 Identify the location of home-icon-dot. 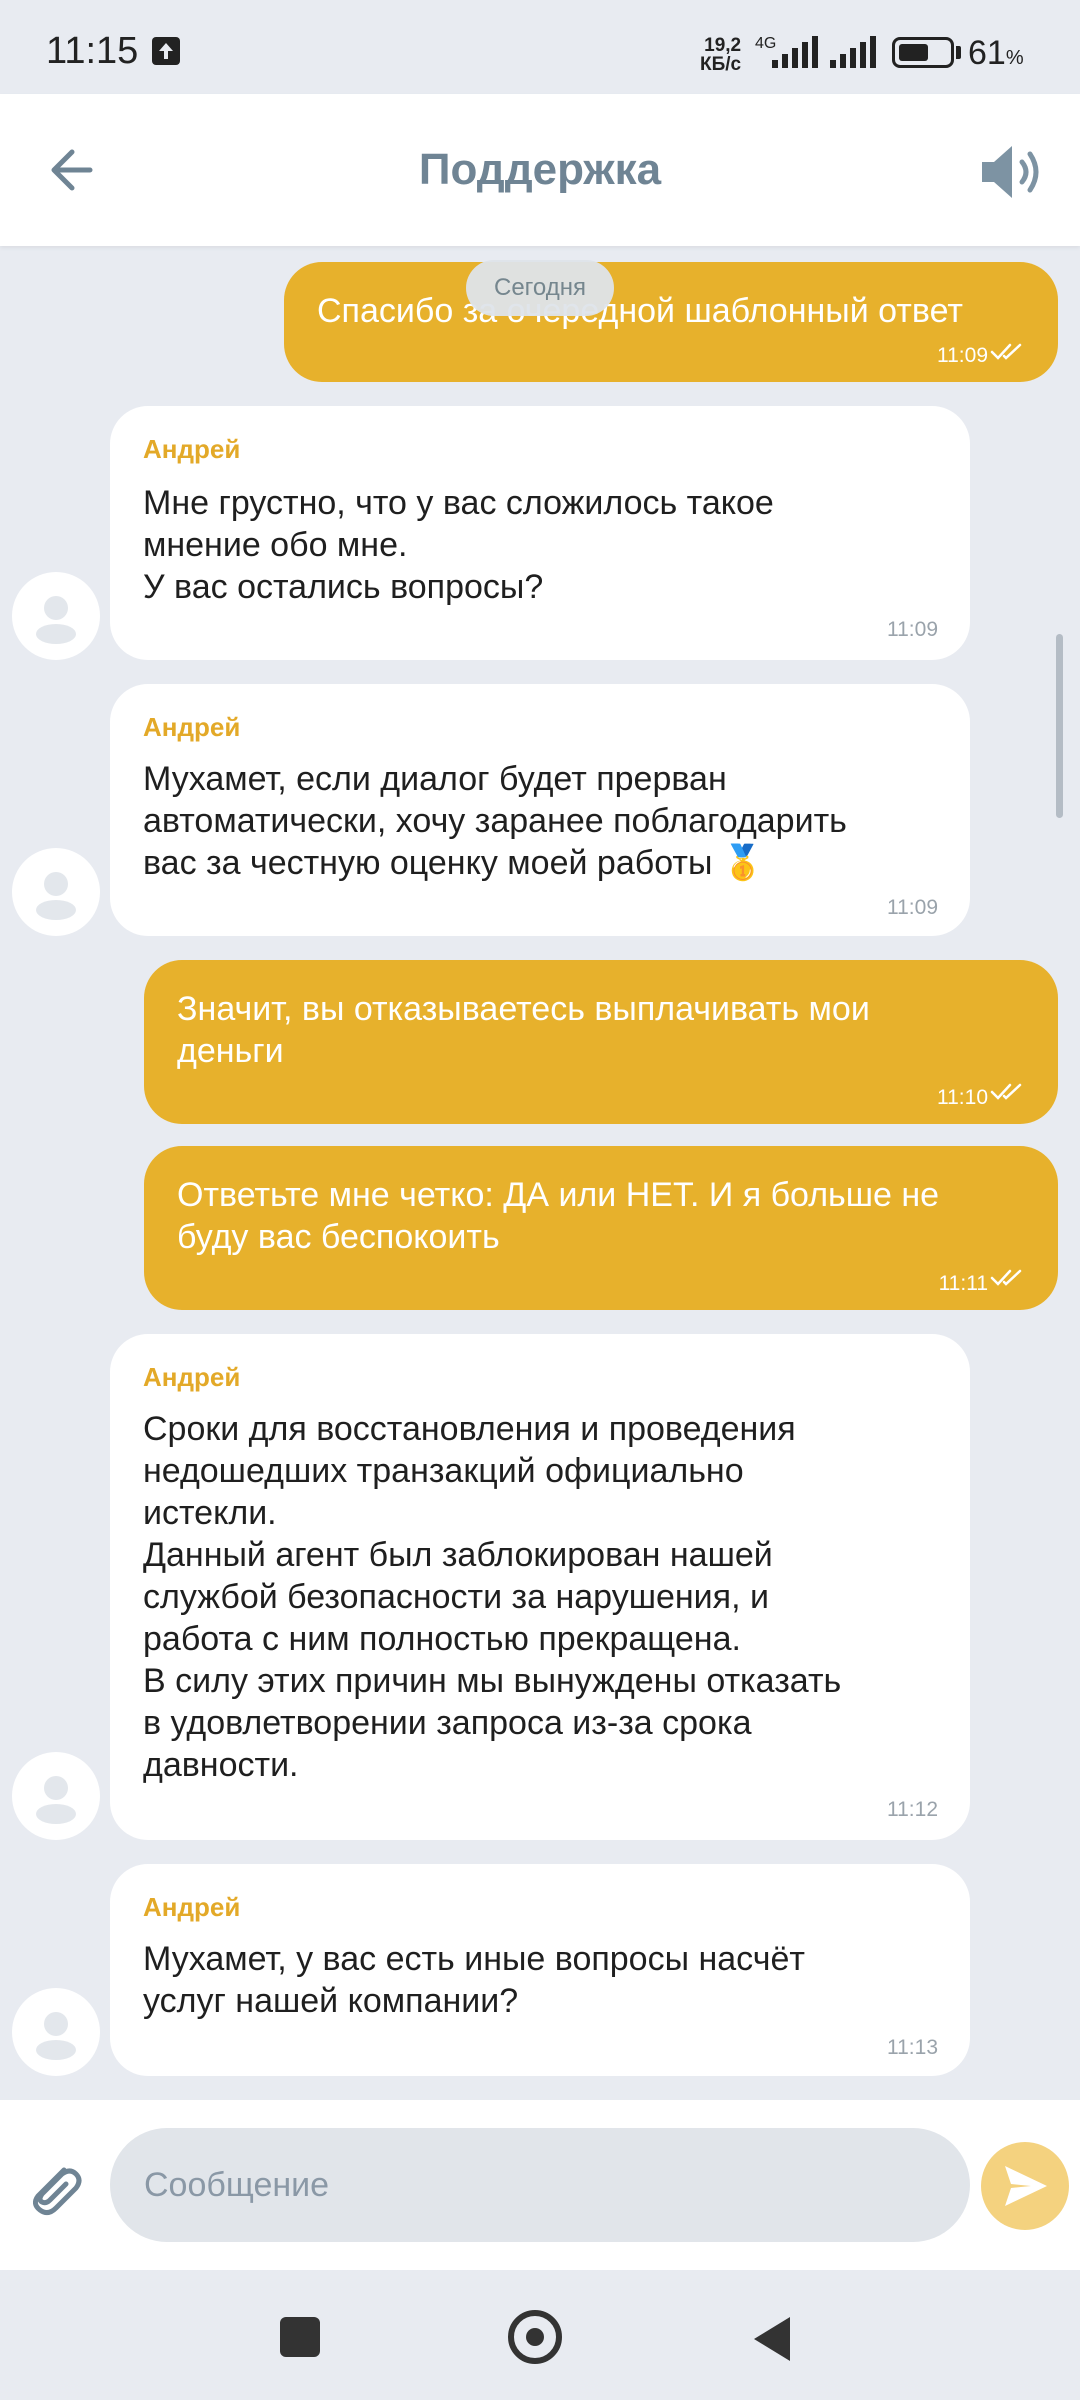
(535, 2337).